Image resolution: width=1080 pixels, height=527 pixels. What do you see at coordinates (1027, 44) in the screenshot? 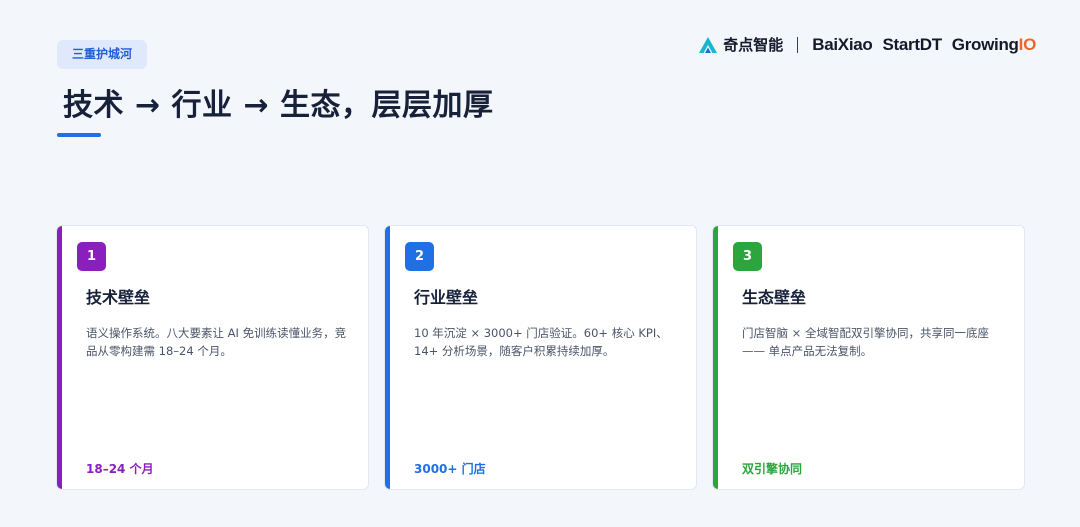
I see `growingio-logo-io: IO` at bounding box center [1027, 44].